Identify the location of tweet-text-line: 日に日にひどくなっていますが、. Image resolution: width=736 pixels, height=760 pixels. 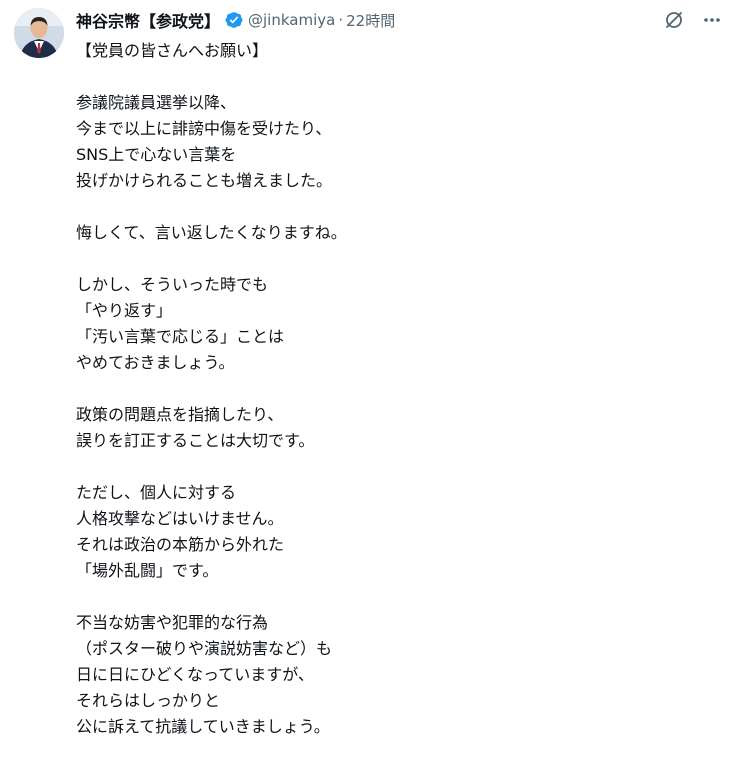
(195, 674).